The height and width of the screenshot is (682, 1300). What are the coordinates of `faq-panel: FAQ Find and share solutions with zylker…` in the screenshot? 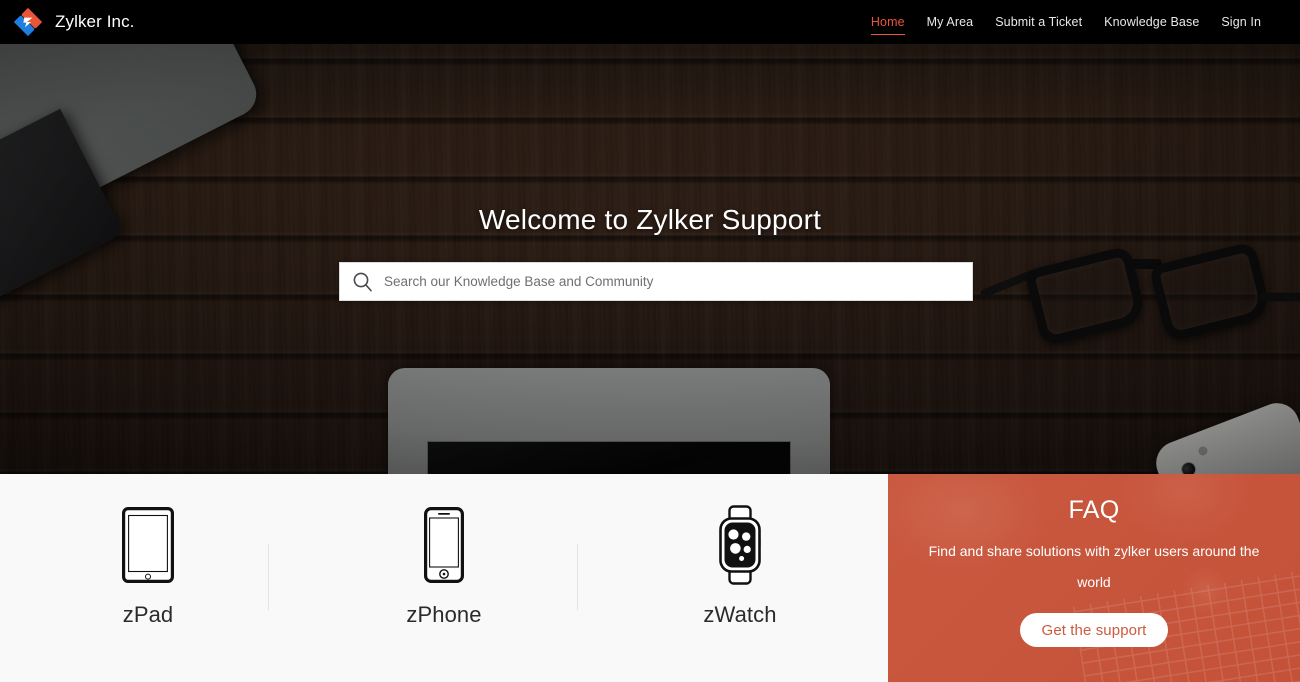 It's located at (1094, 578).